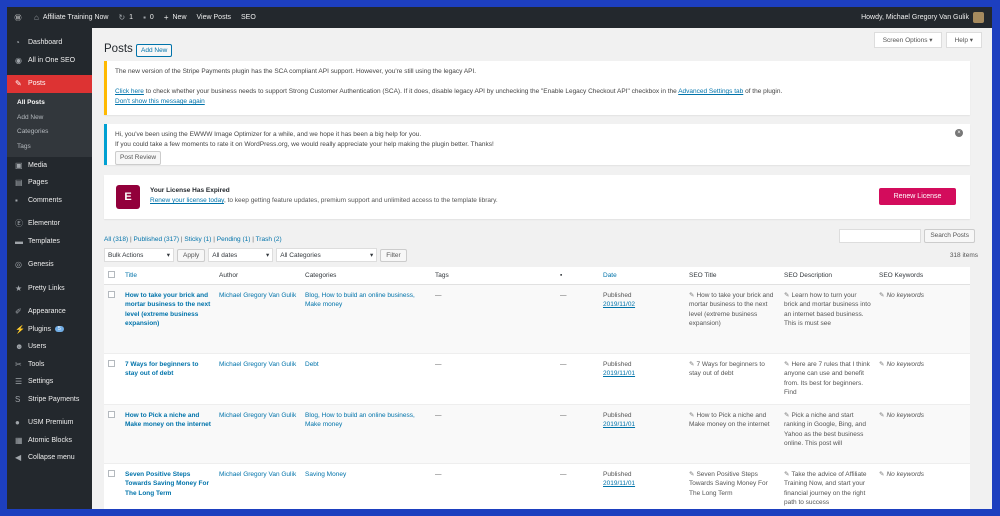 This screenshot has height=516, width=1000. Describe the element at coordinates (148, 17) in the screenshot. I see `comments-link: ▪ 0` at that location.